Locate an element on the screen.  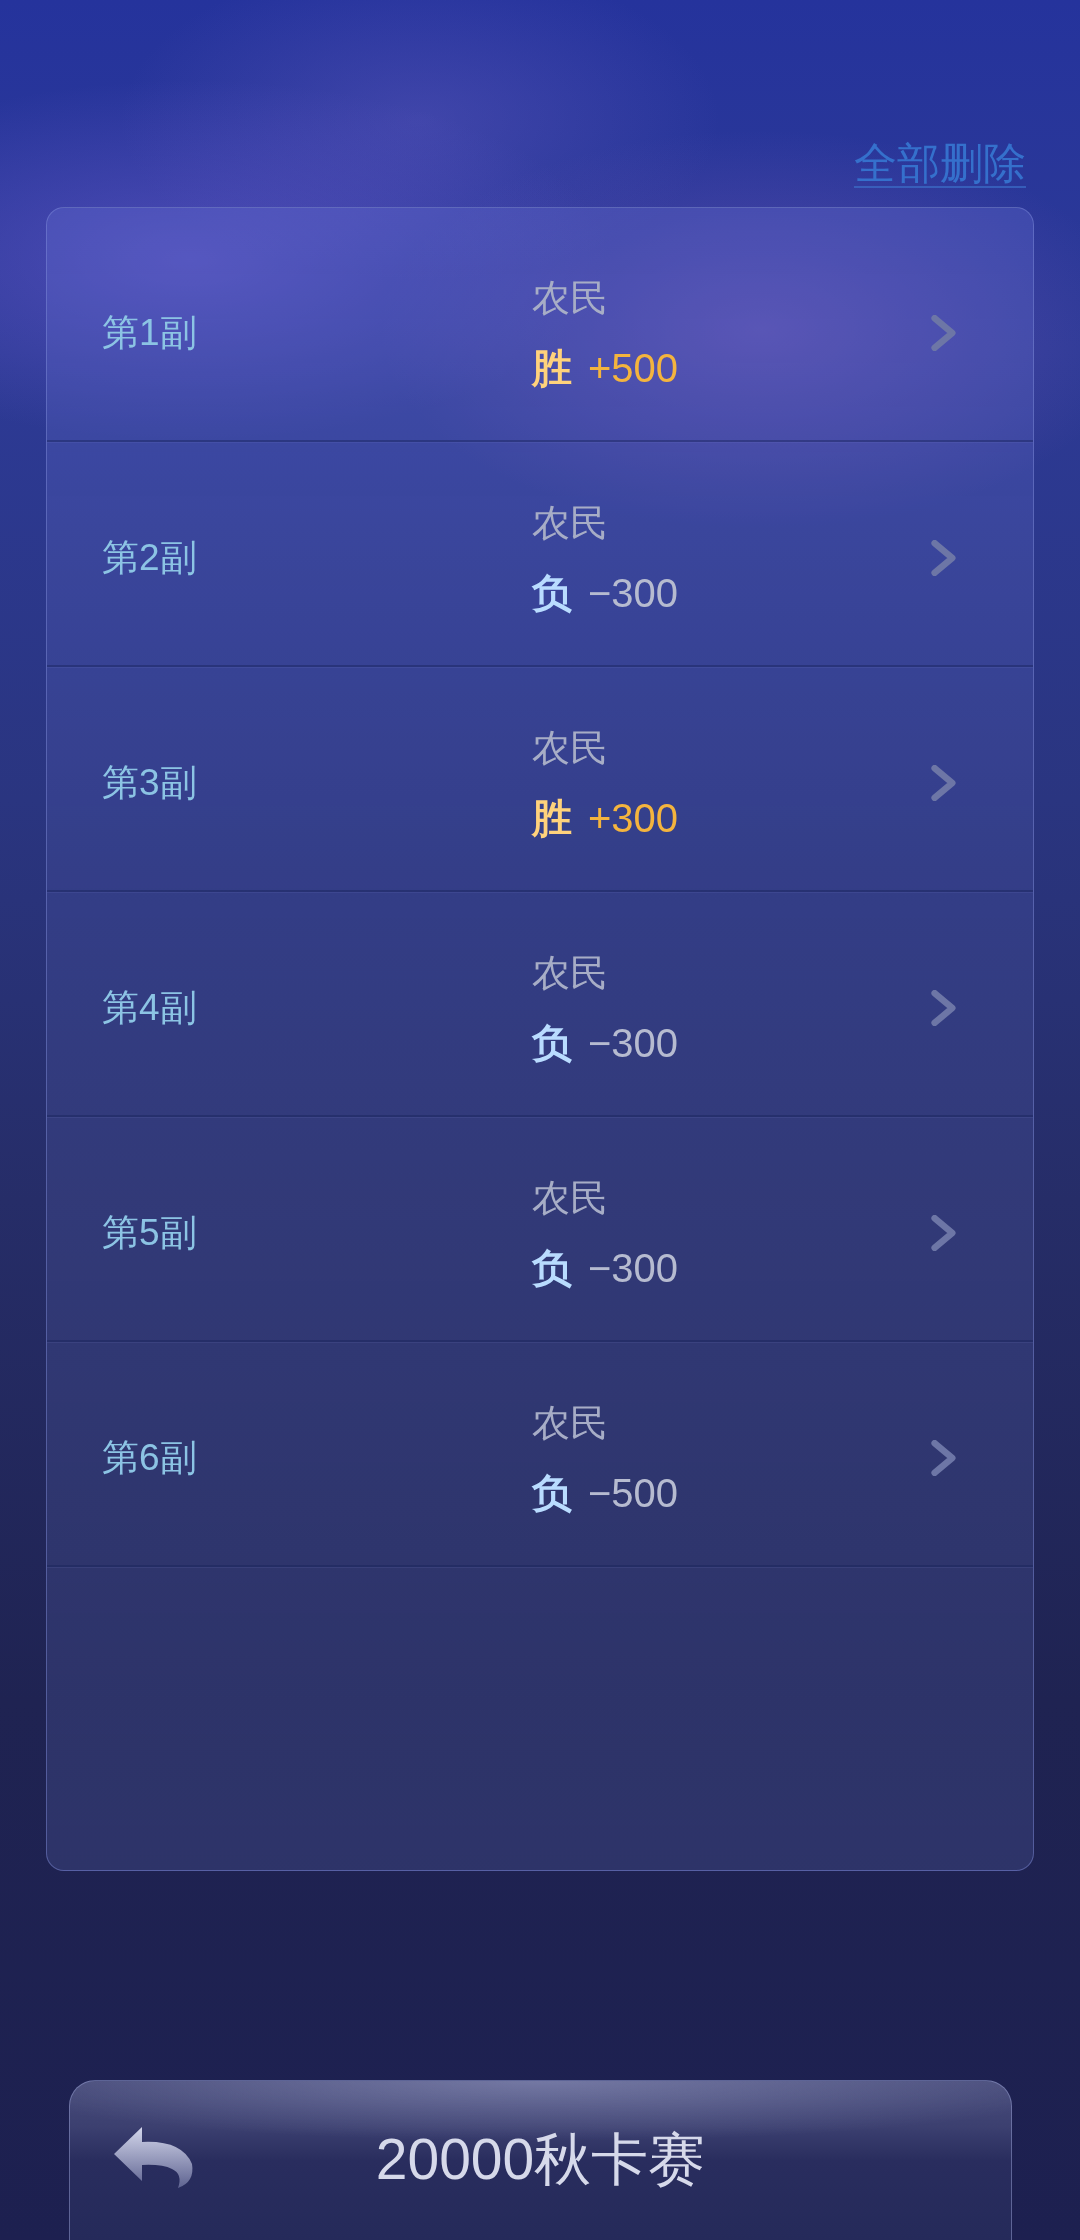
score-text: +500 is located at coordinates (633, 368).